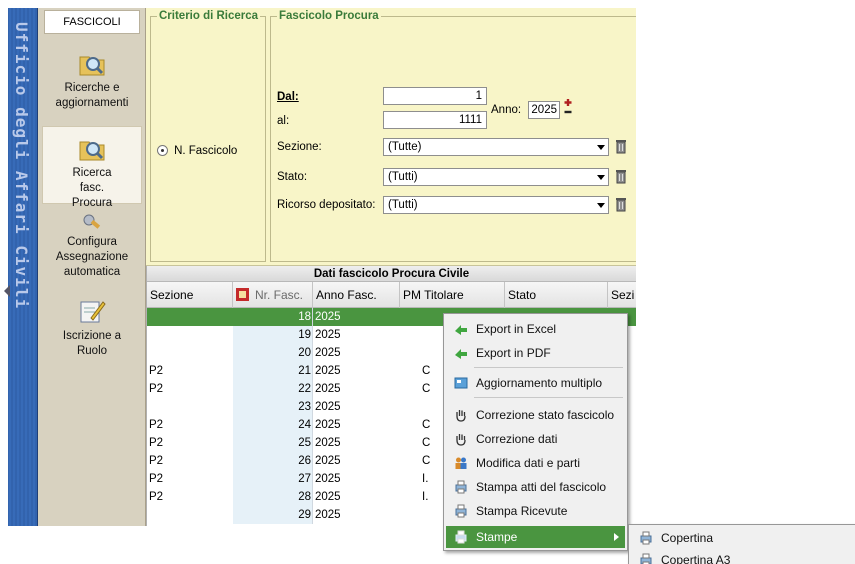 The width and height of the screenshot is (855, 564). What do you see at coordinates (461, 354) in the screenshot?
I see `pdf-export-icon` at bounding box center [461, 354].